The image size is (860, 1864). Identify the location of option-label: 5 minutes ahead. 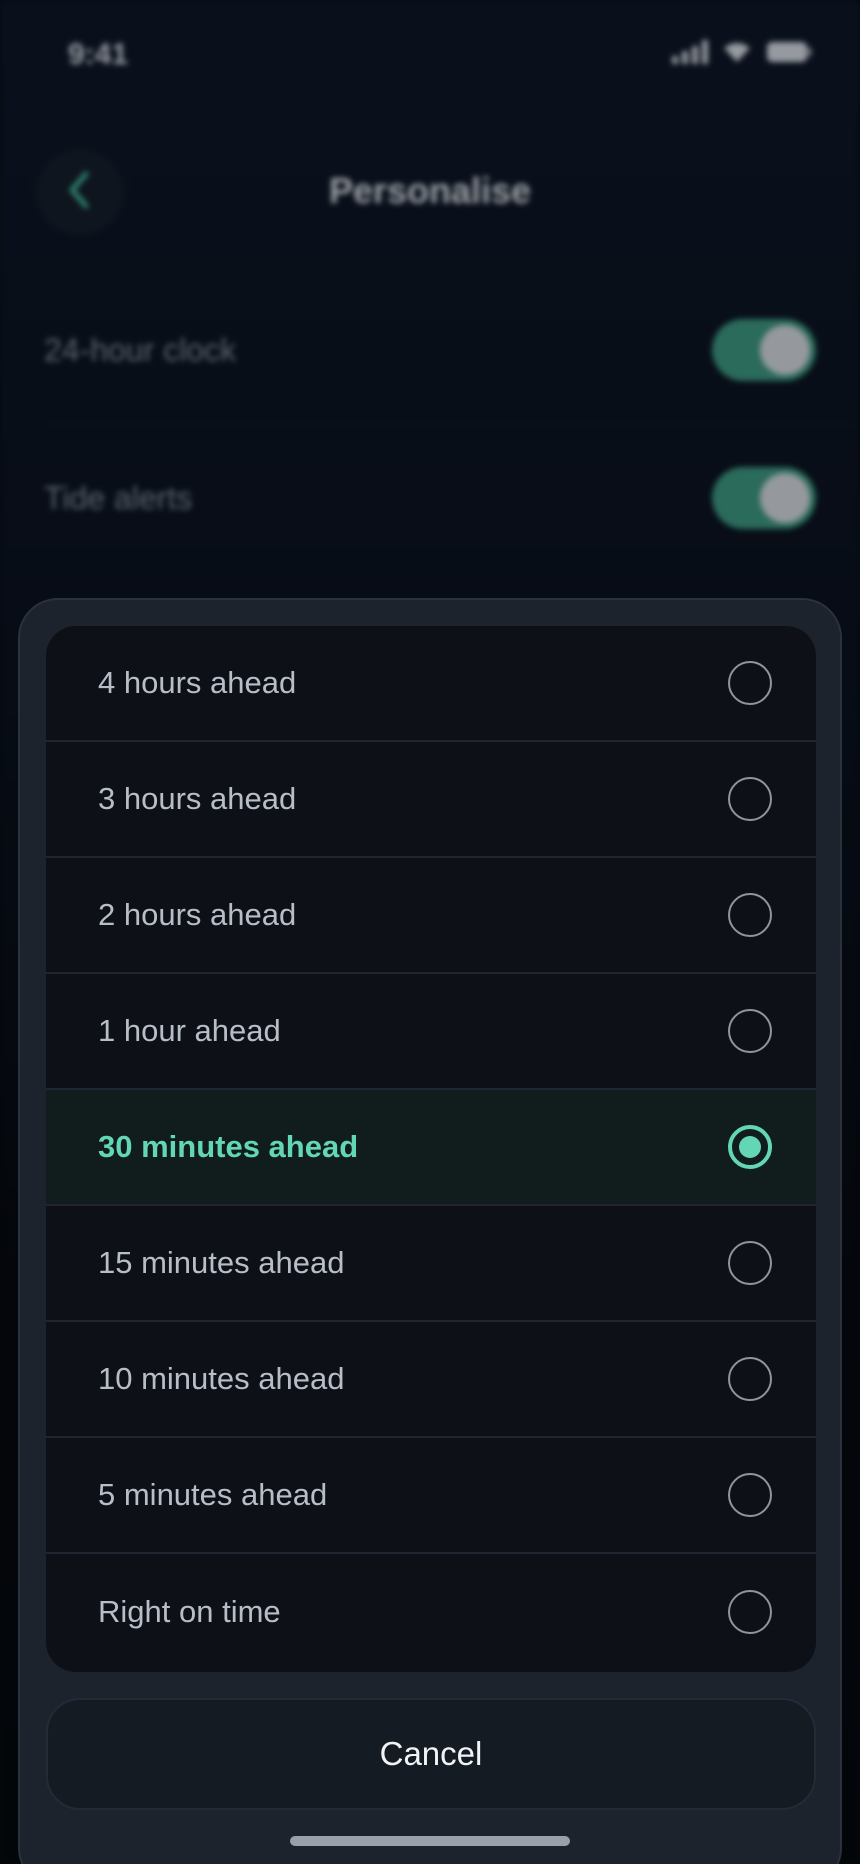
(213, 1494).